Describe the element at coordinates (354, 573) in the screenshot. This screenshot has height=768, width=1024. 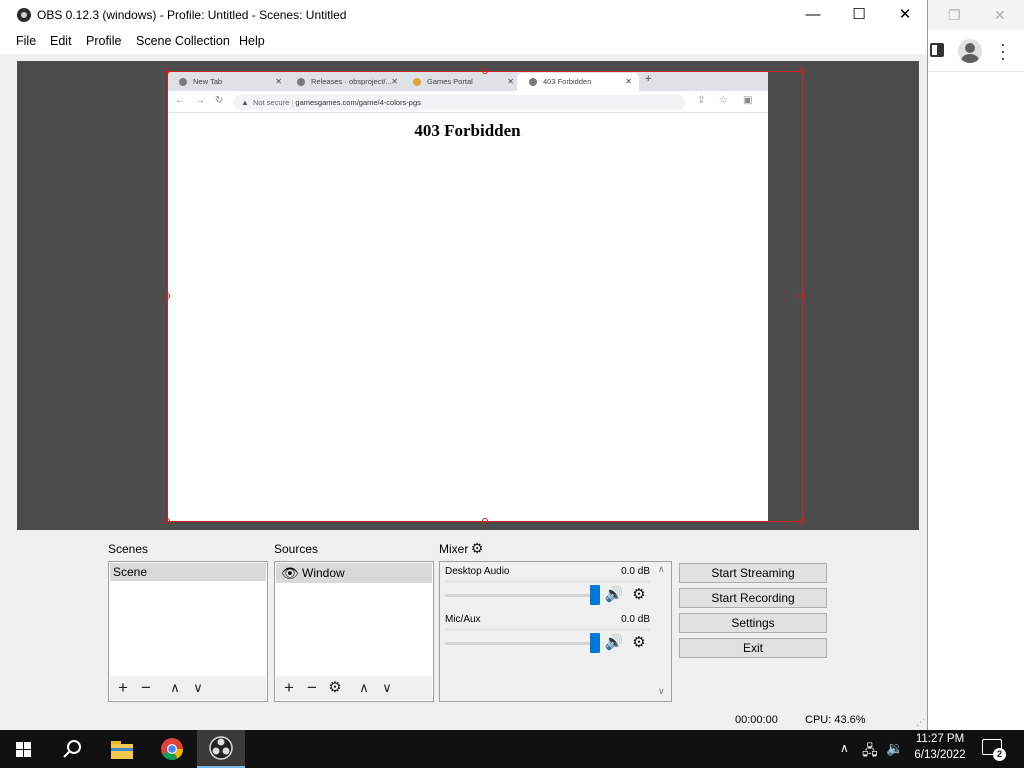
I see `source-item: 👁 Window` at that location.